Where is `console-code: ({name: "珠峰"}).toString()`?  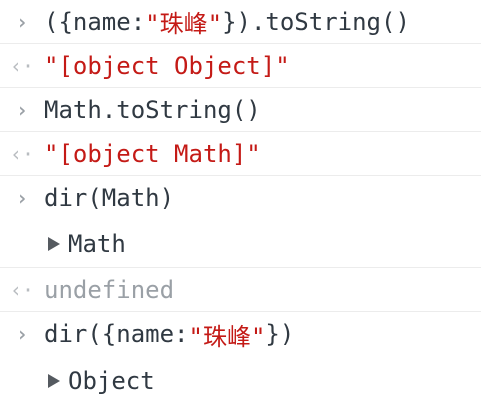 console-code: ({name: "珠峰"}).toString() is located at coordinates (227, 21).